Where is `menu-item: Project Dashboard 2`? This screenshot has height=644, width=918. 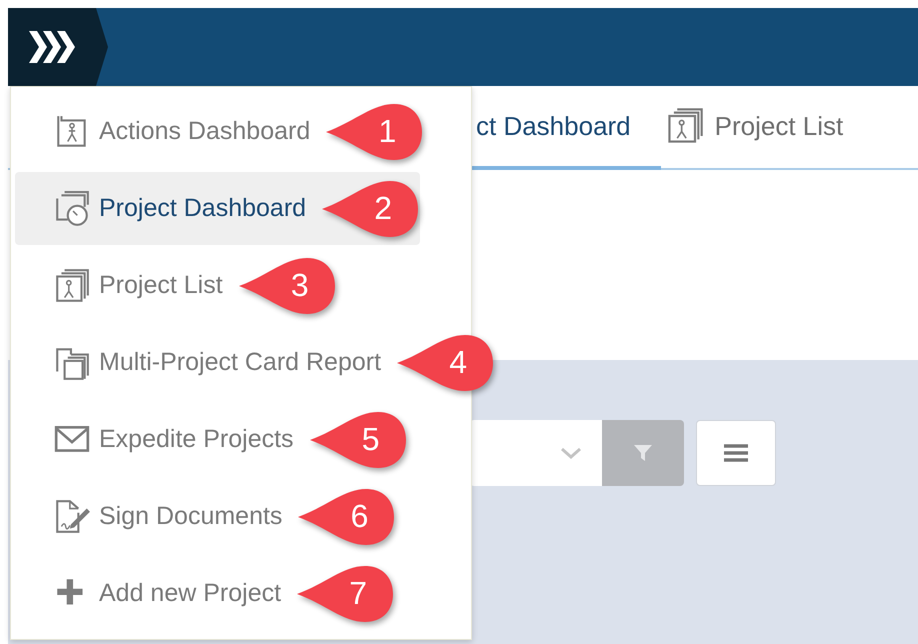
menu-item: Project Dashboard 2 is located at coordinates (217, 208).